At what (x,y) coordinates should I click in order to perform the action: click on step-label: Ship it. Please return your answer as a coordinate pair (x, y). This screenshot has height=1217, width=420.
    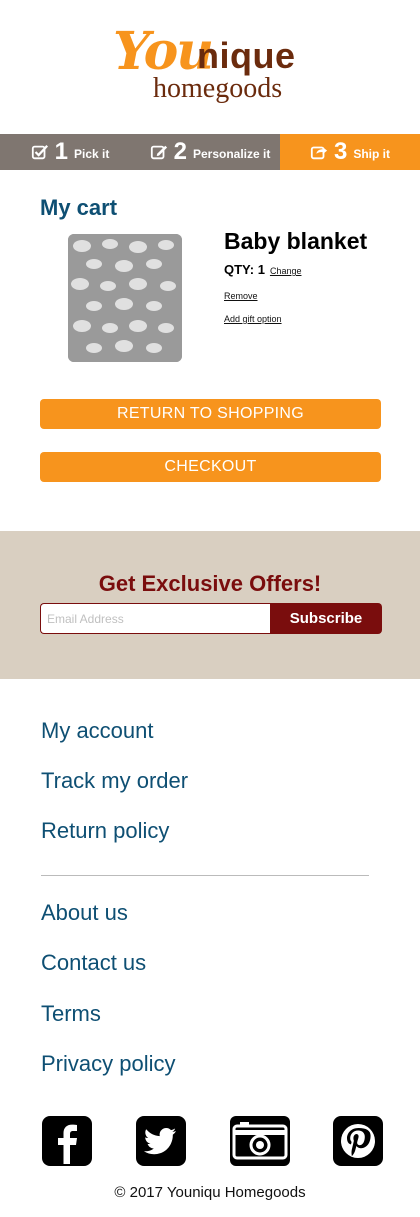
    Looking at the image, I should click on (372, 154).